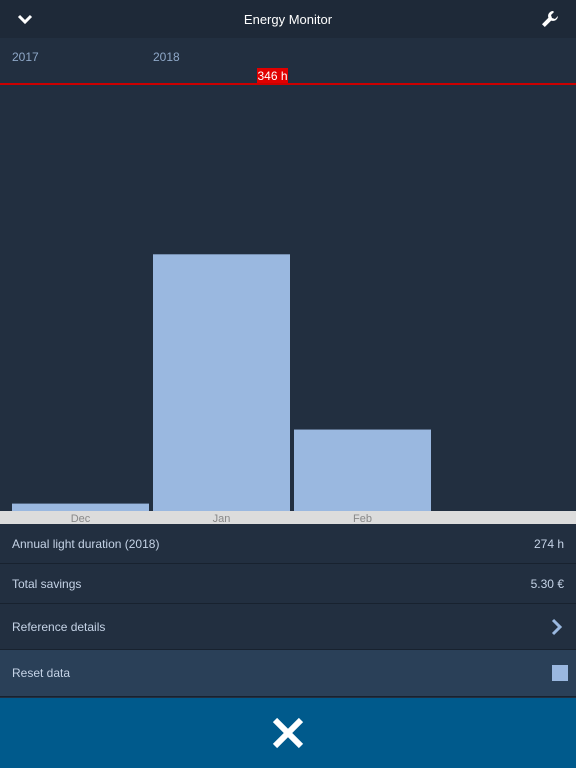 The height and width of the screenshot is (768, 576). Describe the element at coordinates (47, 583) in the screenshot. I see `row-label: Total savings` at that location.